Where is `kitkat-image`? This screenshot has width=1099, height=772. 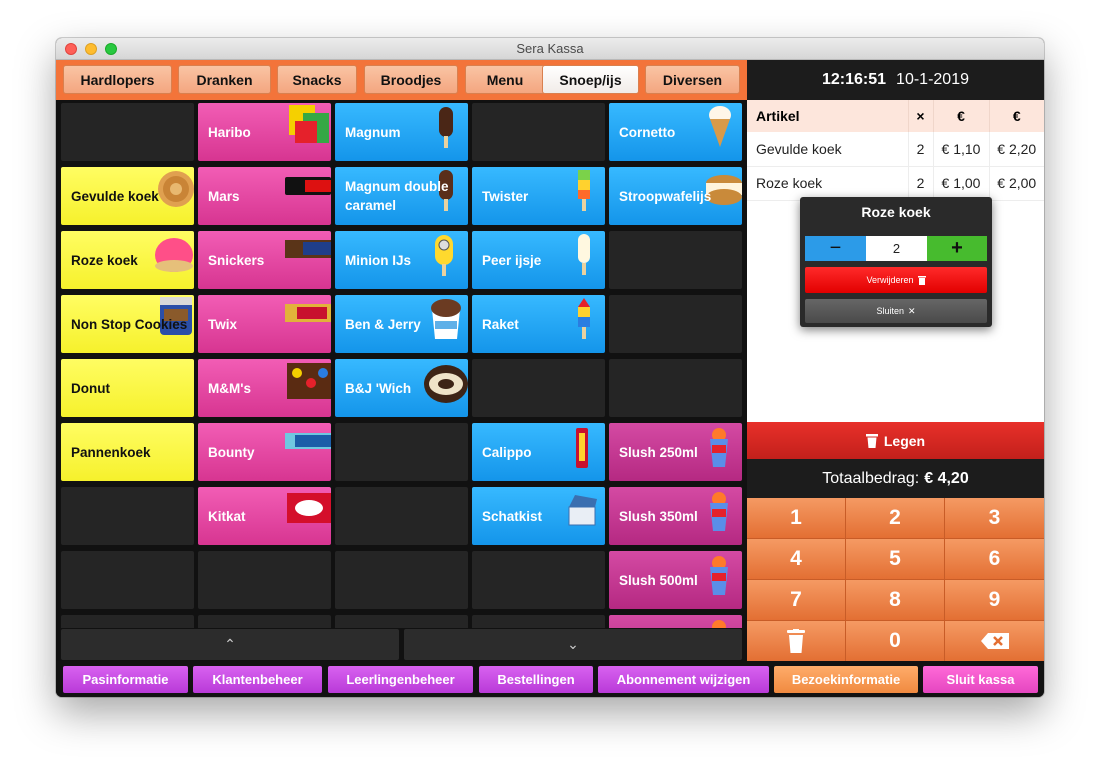
kitkat-image is located at coordinates (309, 508).